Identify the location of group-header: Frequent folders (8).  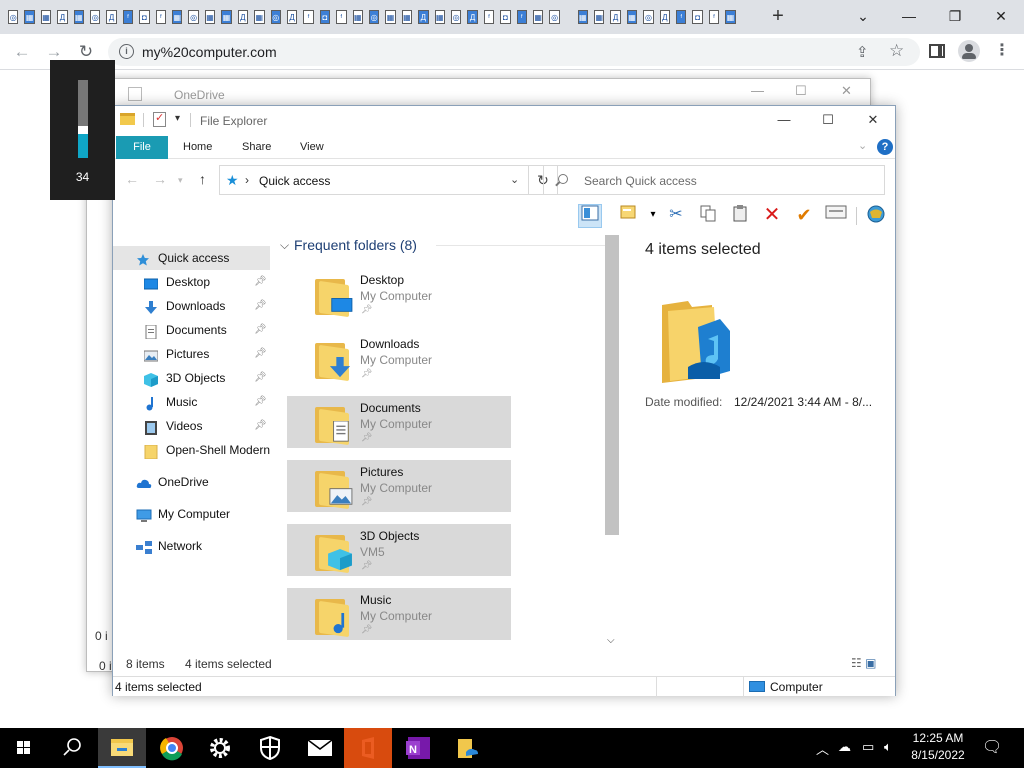
(355, 245).